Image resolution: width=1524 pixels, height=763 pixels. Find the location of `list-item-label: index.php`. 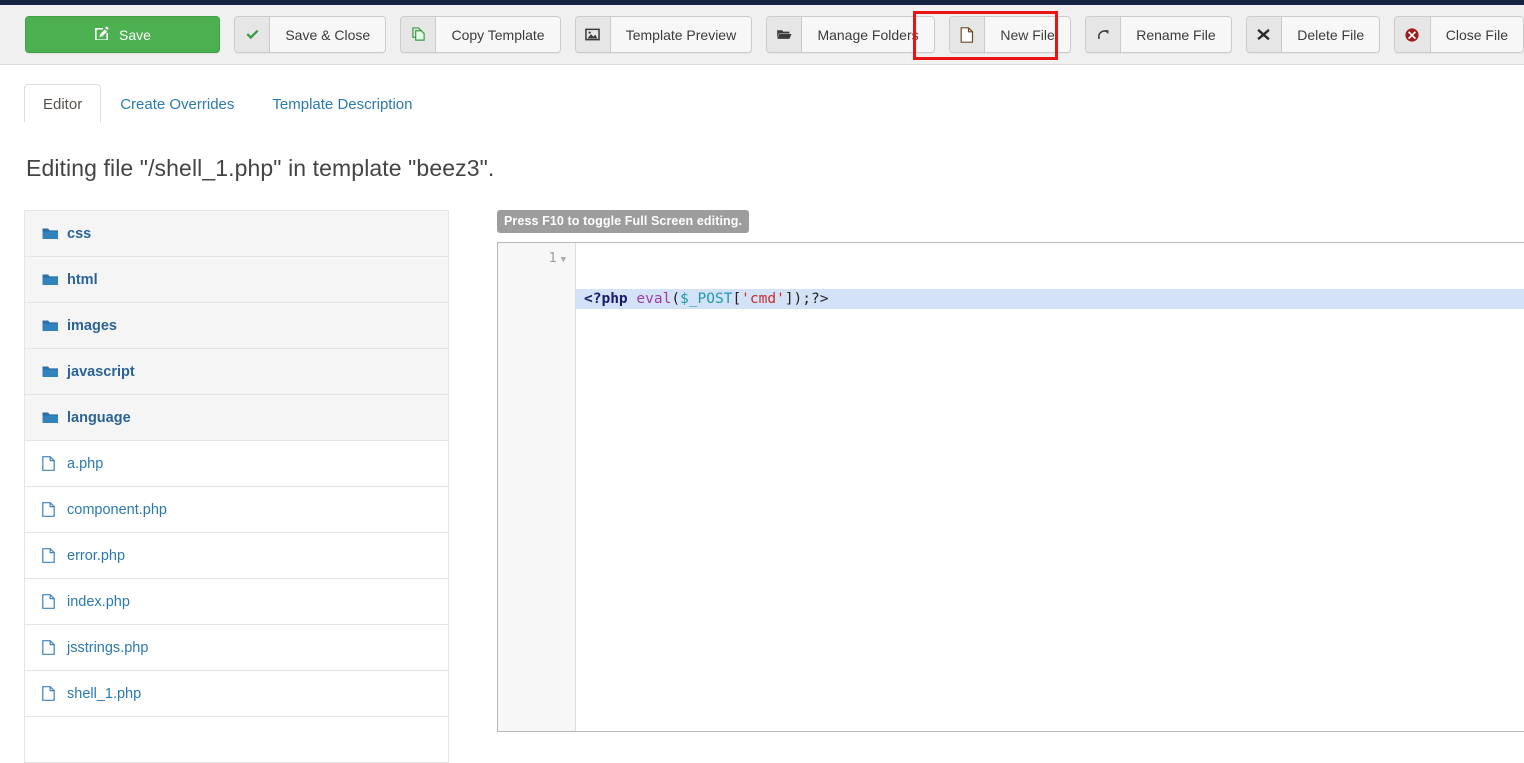

list-item-label: index.php is located at coordinates (98, 601).